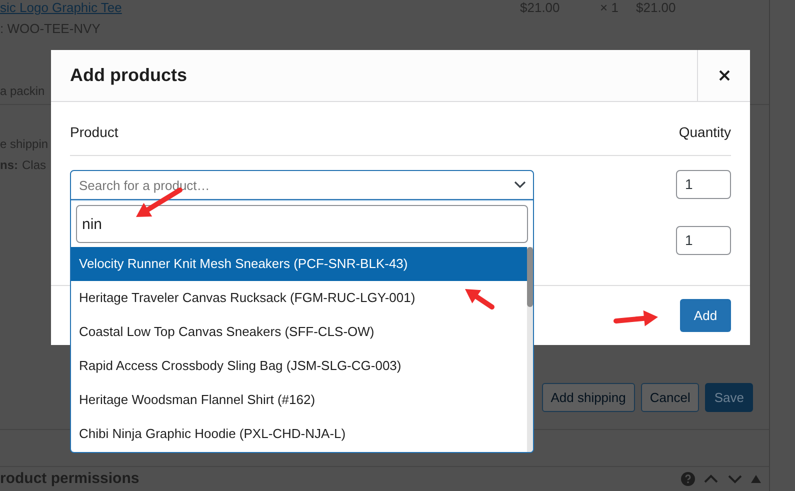 Image resolution: width=795 pixels, height=491 pixels. Describe the element at coordinates (302, 224) in the screenshot. I see `search-field: nin` at that location.